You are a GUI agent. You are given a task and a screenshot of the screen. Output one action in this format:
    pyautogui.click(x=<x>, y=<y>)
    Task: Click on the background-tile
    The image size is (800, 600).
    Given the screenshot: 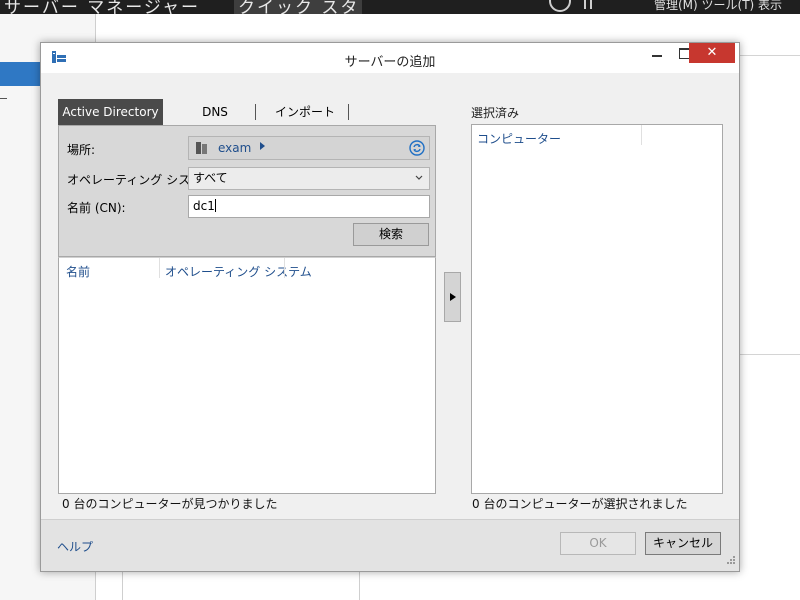 What is the action you would take?
    pyautogui.click(x=241, y=584)
    